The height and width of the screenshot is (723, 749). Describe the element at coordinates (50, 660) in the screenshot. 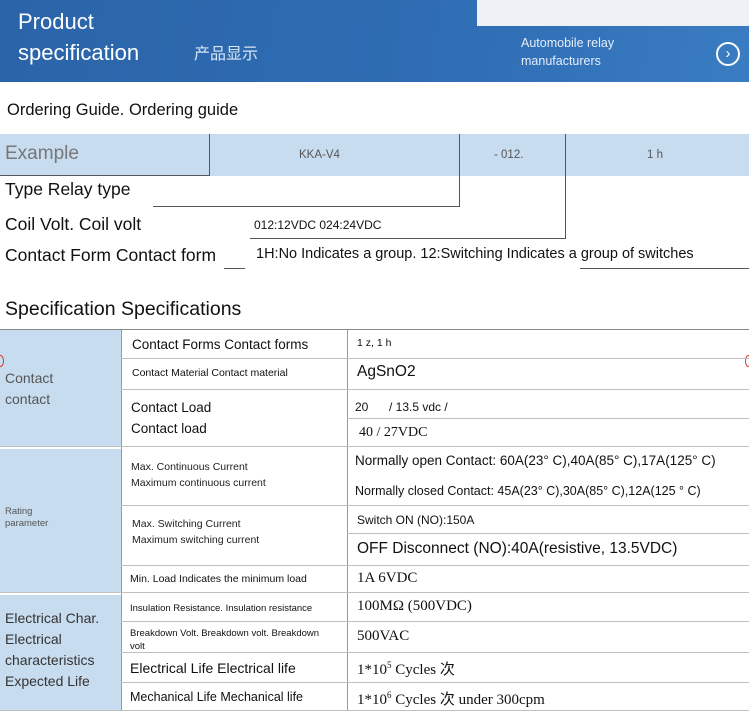

I see `category-electrical-line-3: characteristics` at that location.